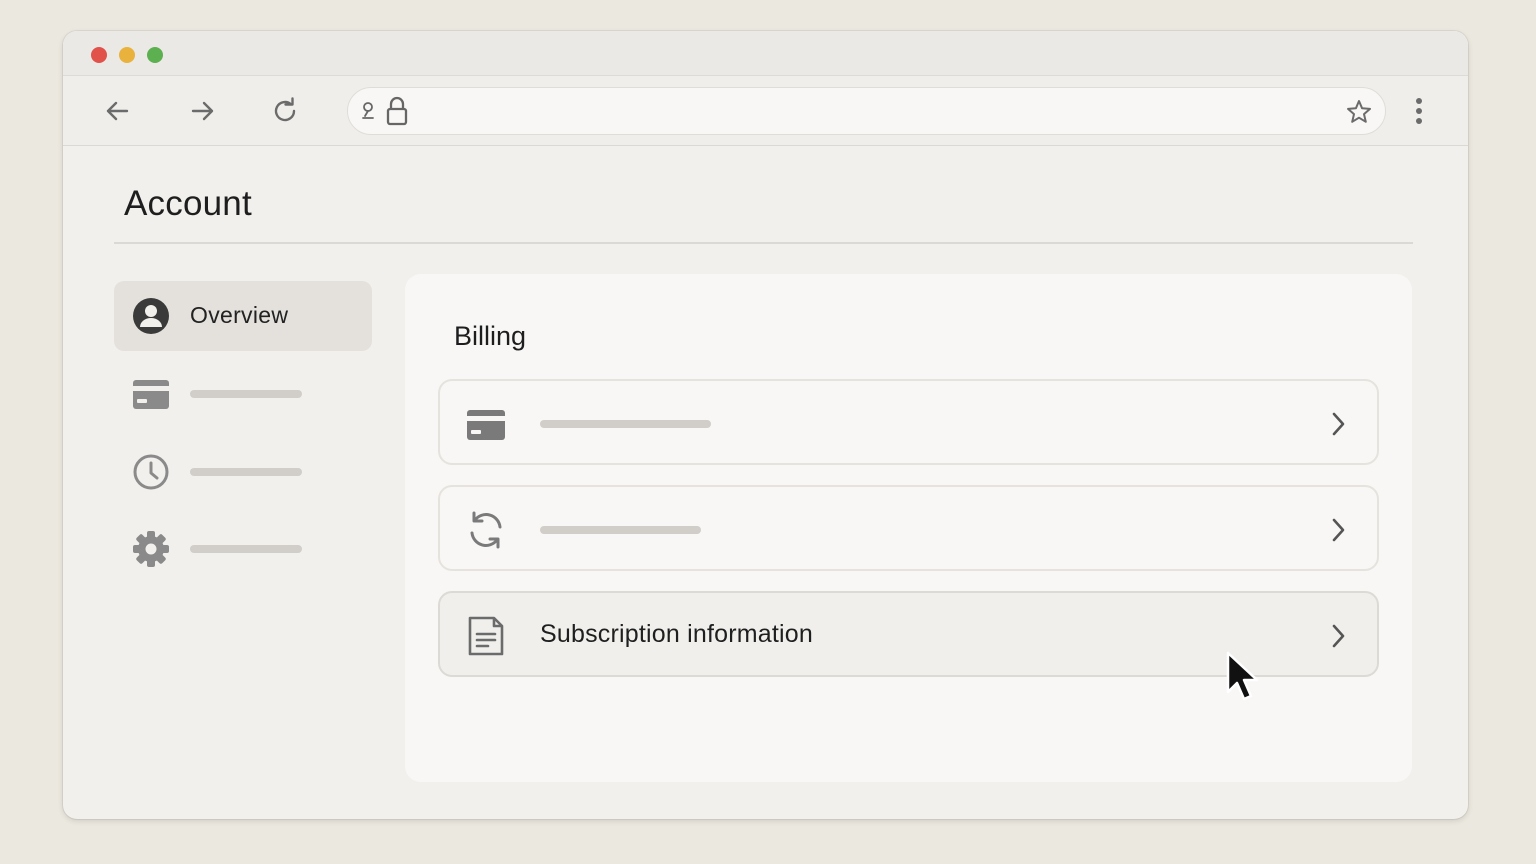  I want to click on refresh-cycle-icon, so click(486, 530).